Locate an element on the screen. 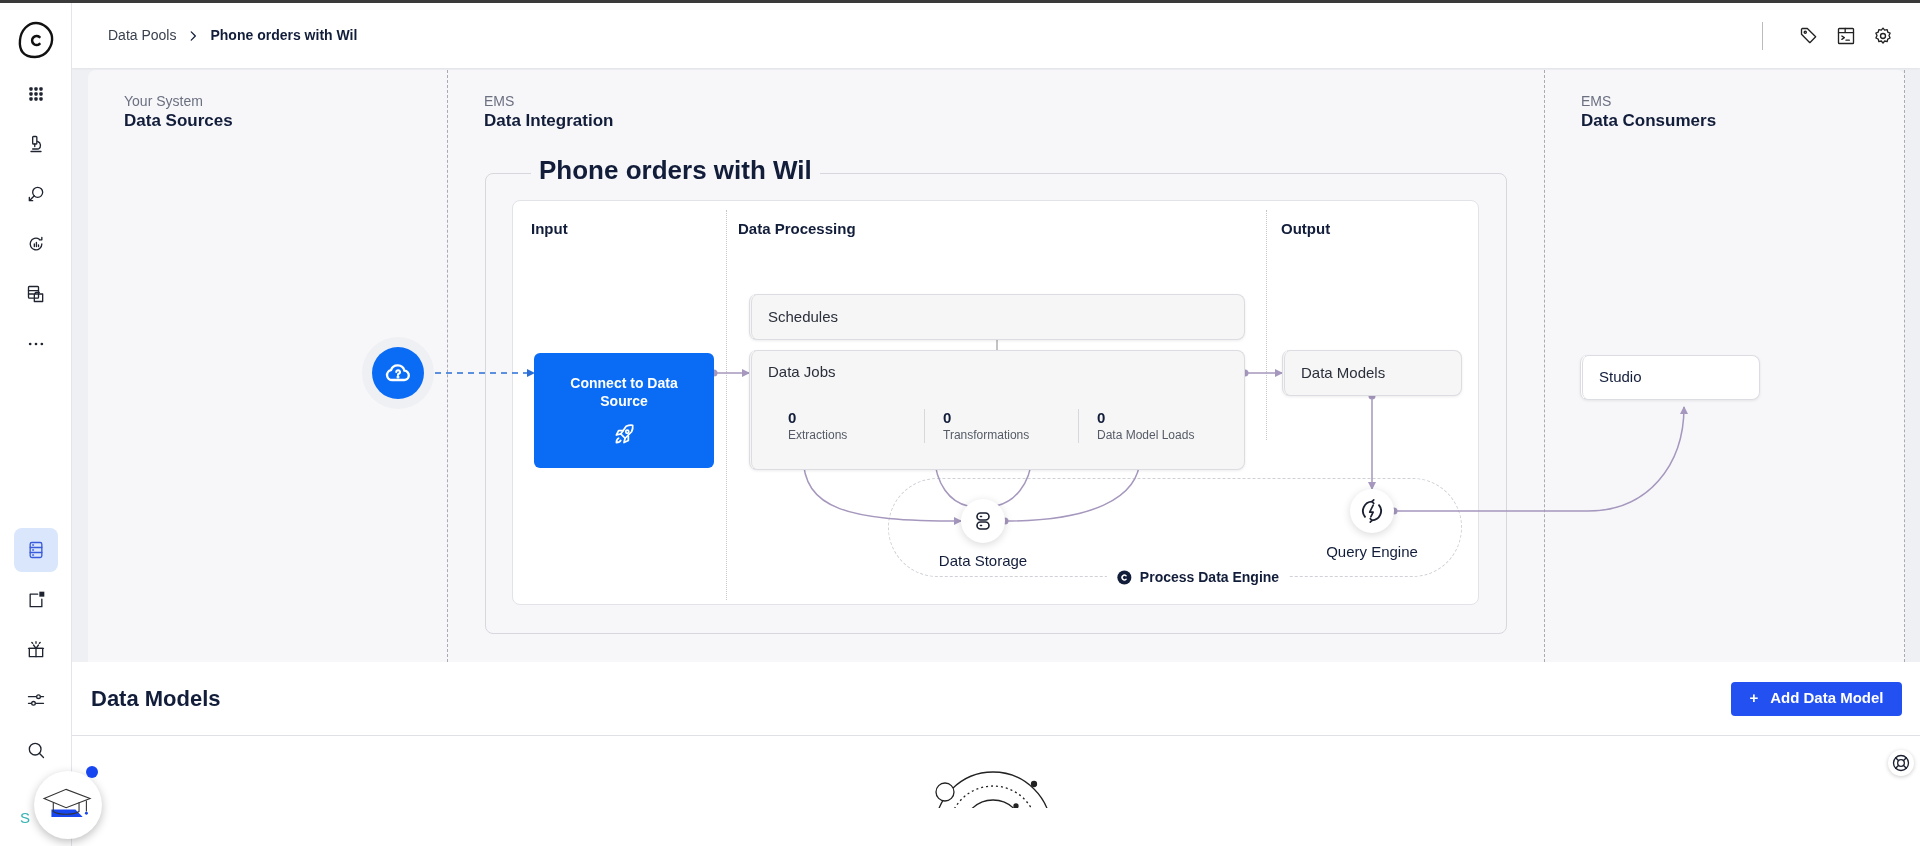 This screenshot has height=846, width=1920. breadcrumb-link: Data Pools is located at coordinates (142, 35).